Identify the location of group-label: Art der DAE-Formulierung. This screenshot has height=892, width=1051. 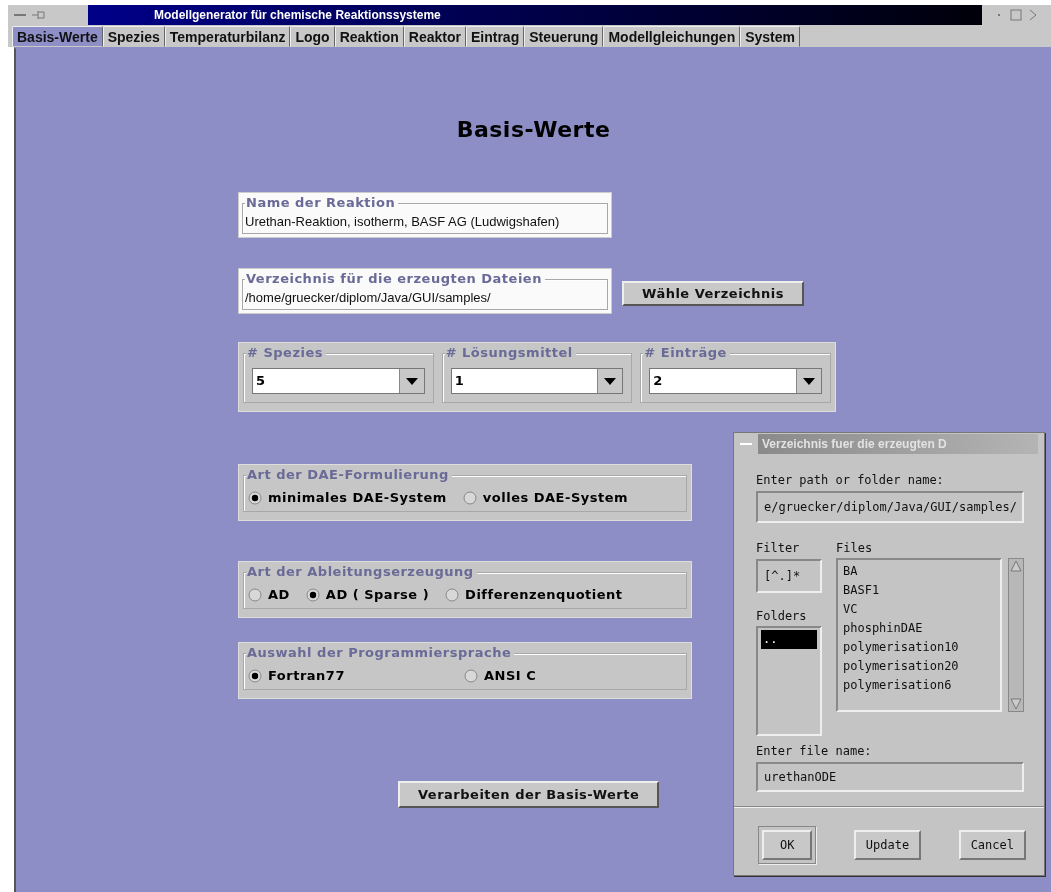
(349, 474).